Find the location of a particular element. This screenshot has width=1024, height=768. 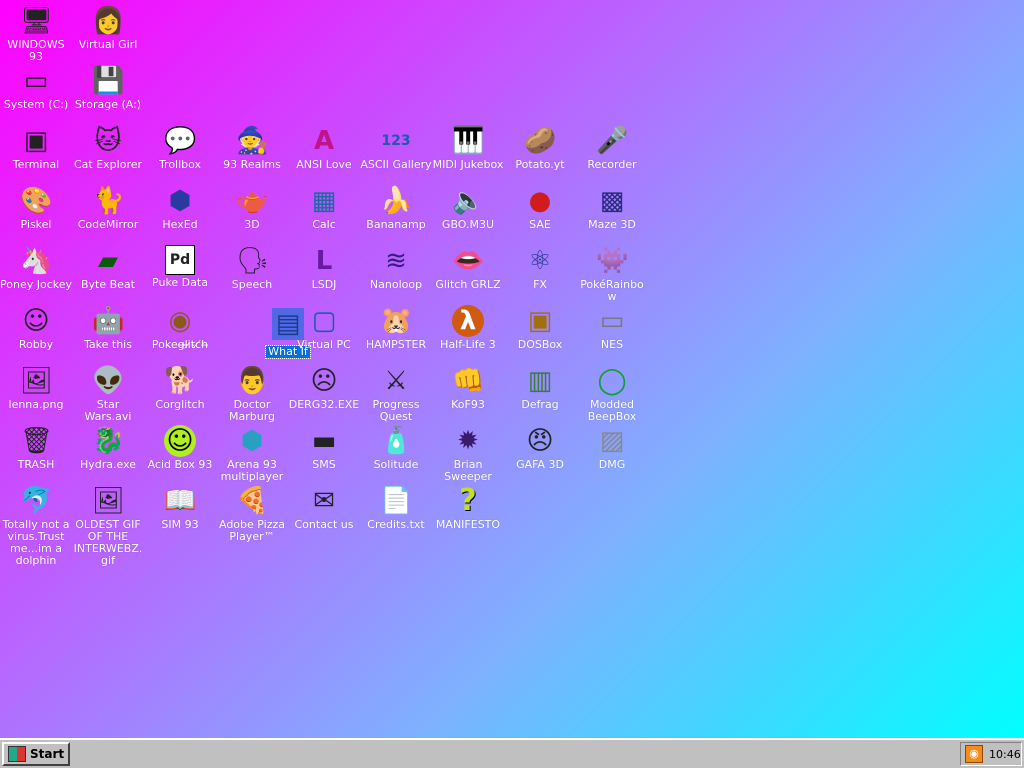

desktop-icon-calc: ▦ Calc is located at coordinates (324, 208).